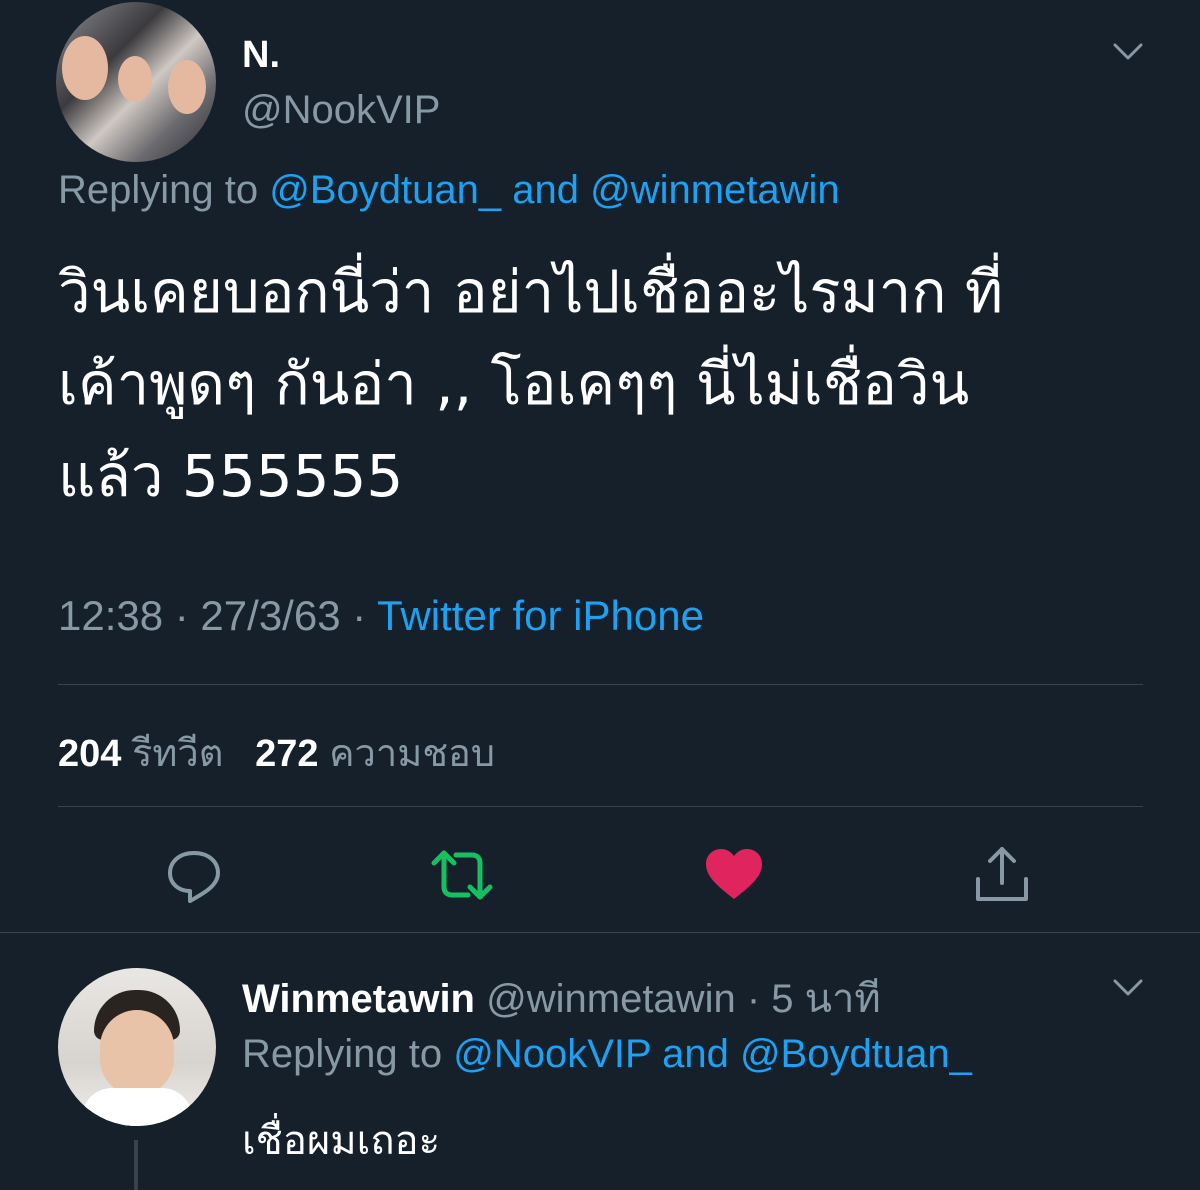 This screenshot has height=1190, width=1200. I want to click on share-icon, so click(1002, 875).